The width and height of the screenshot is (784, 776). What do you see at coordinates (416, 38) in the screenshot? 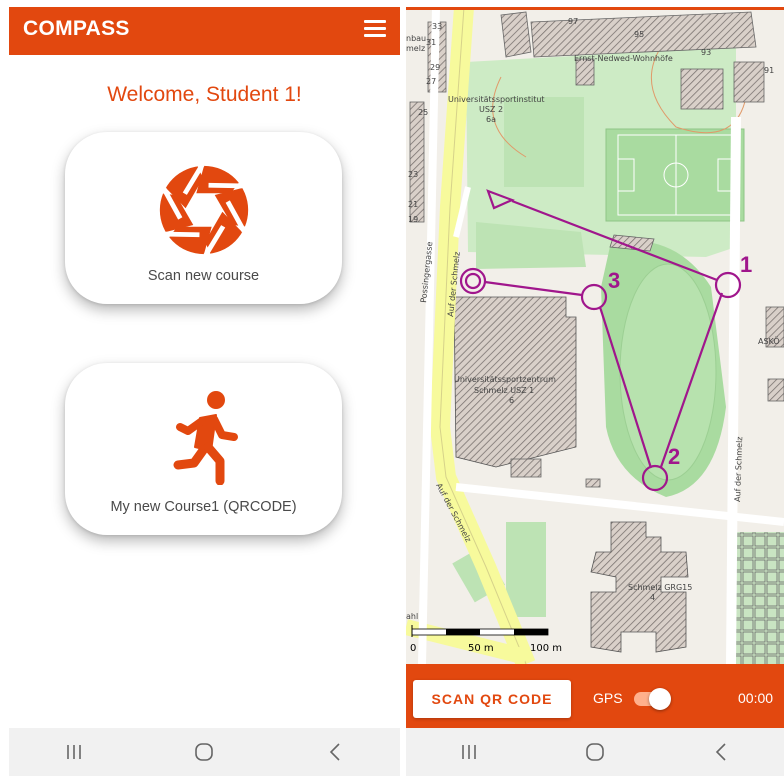
I see `map-label: nbau` at bounding box center [416, 38].